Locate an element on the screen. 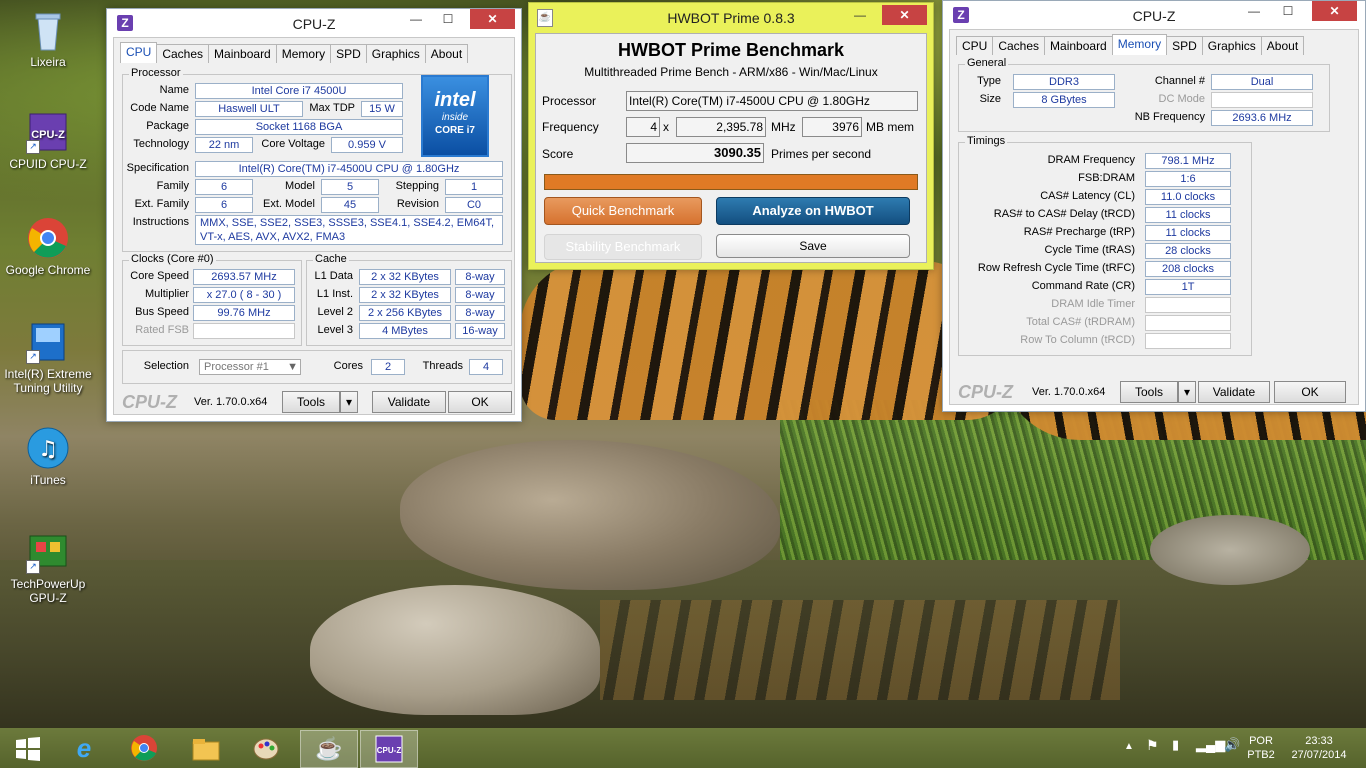  chevron-down-icon: ▾ is located at coordinates (1187, 392).